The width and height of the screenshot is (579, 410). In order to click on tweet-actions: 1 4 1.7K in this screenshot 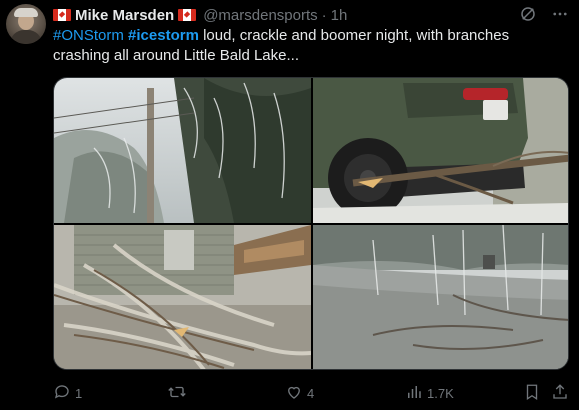, I will do `click(311, 392)`.